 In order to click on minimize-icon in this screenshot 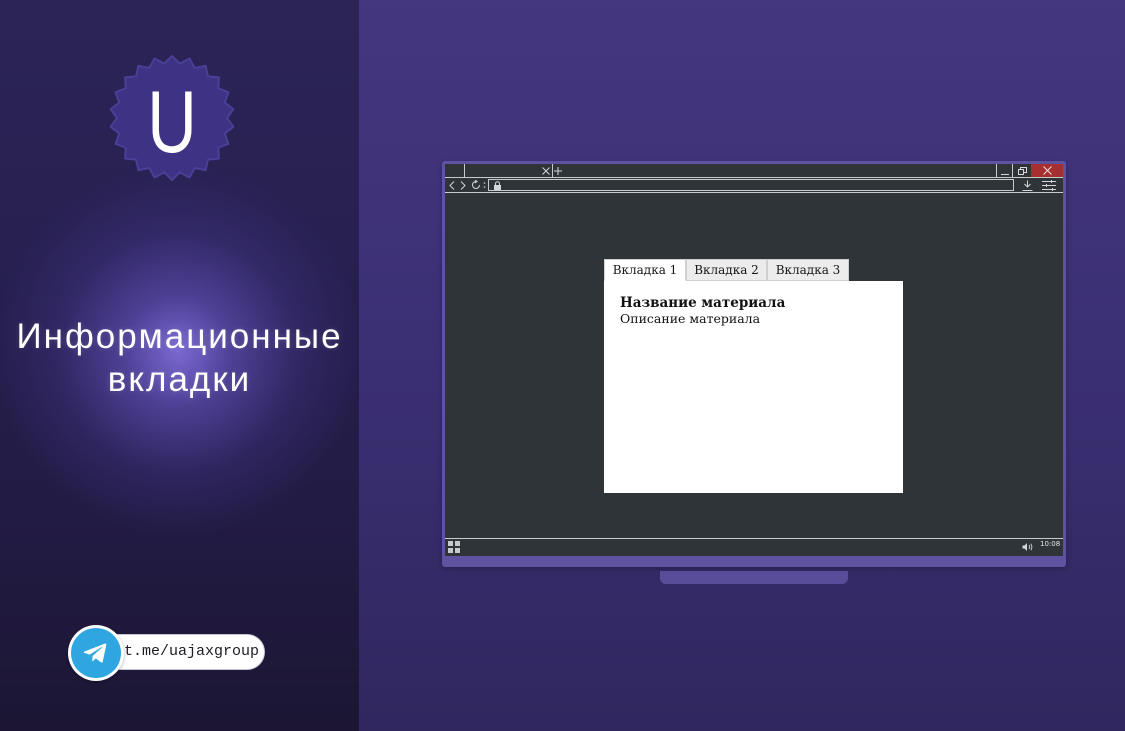, I will do `click(1004, 171)`.